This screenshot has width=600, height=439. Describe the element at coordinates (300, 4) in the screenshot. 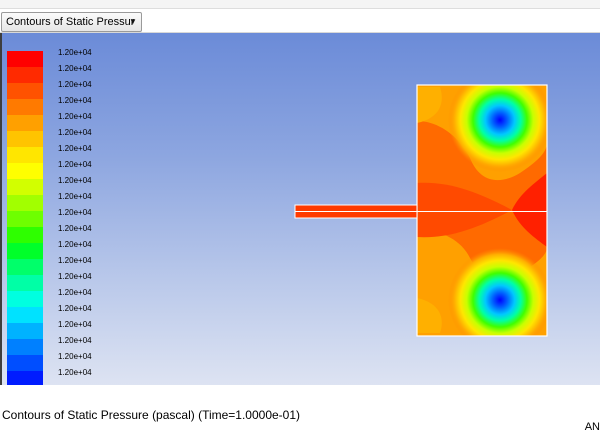

I see `toolbar-top-strip` at that location.